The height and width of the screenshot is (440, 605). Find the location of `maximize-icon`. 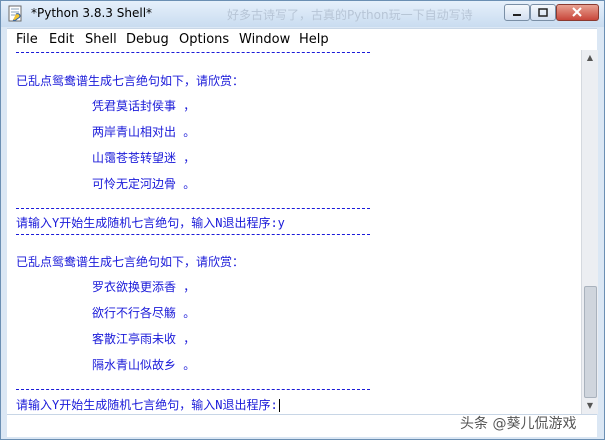

maximize-icon is located at coordinates (543, 12).